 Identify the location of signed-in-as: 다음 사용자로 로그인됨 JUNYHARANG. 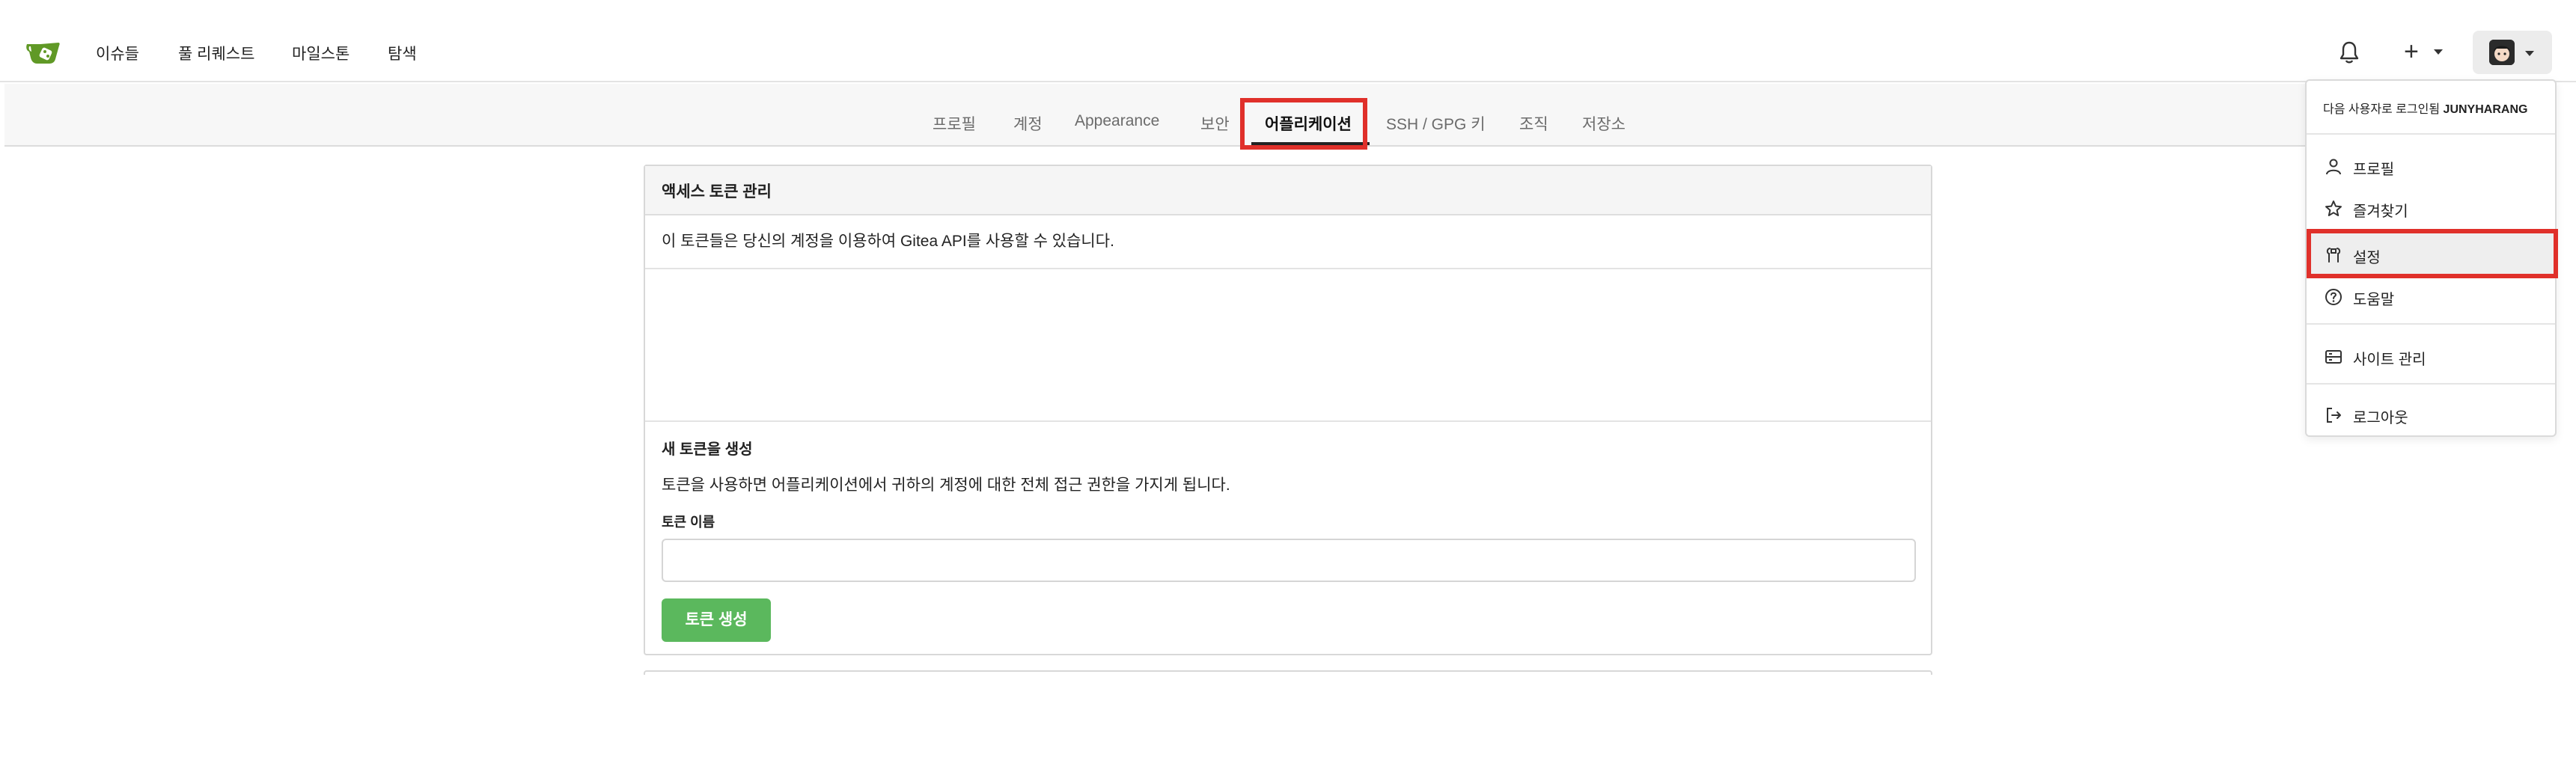
(2425, 108).